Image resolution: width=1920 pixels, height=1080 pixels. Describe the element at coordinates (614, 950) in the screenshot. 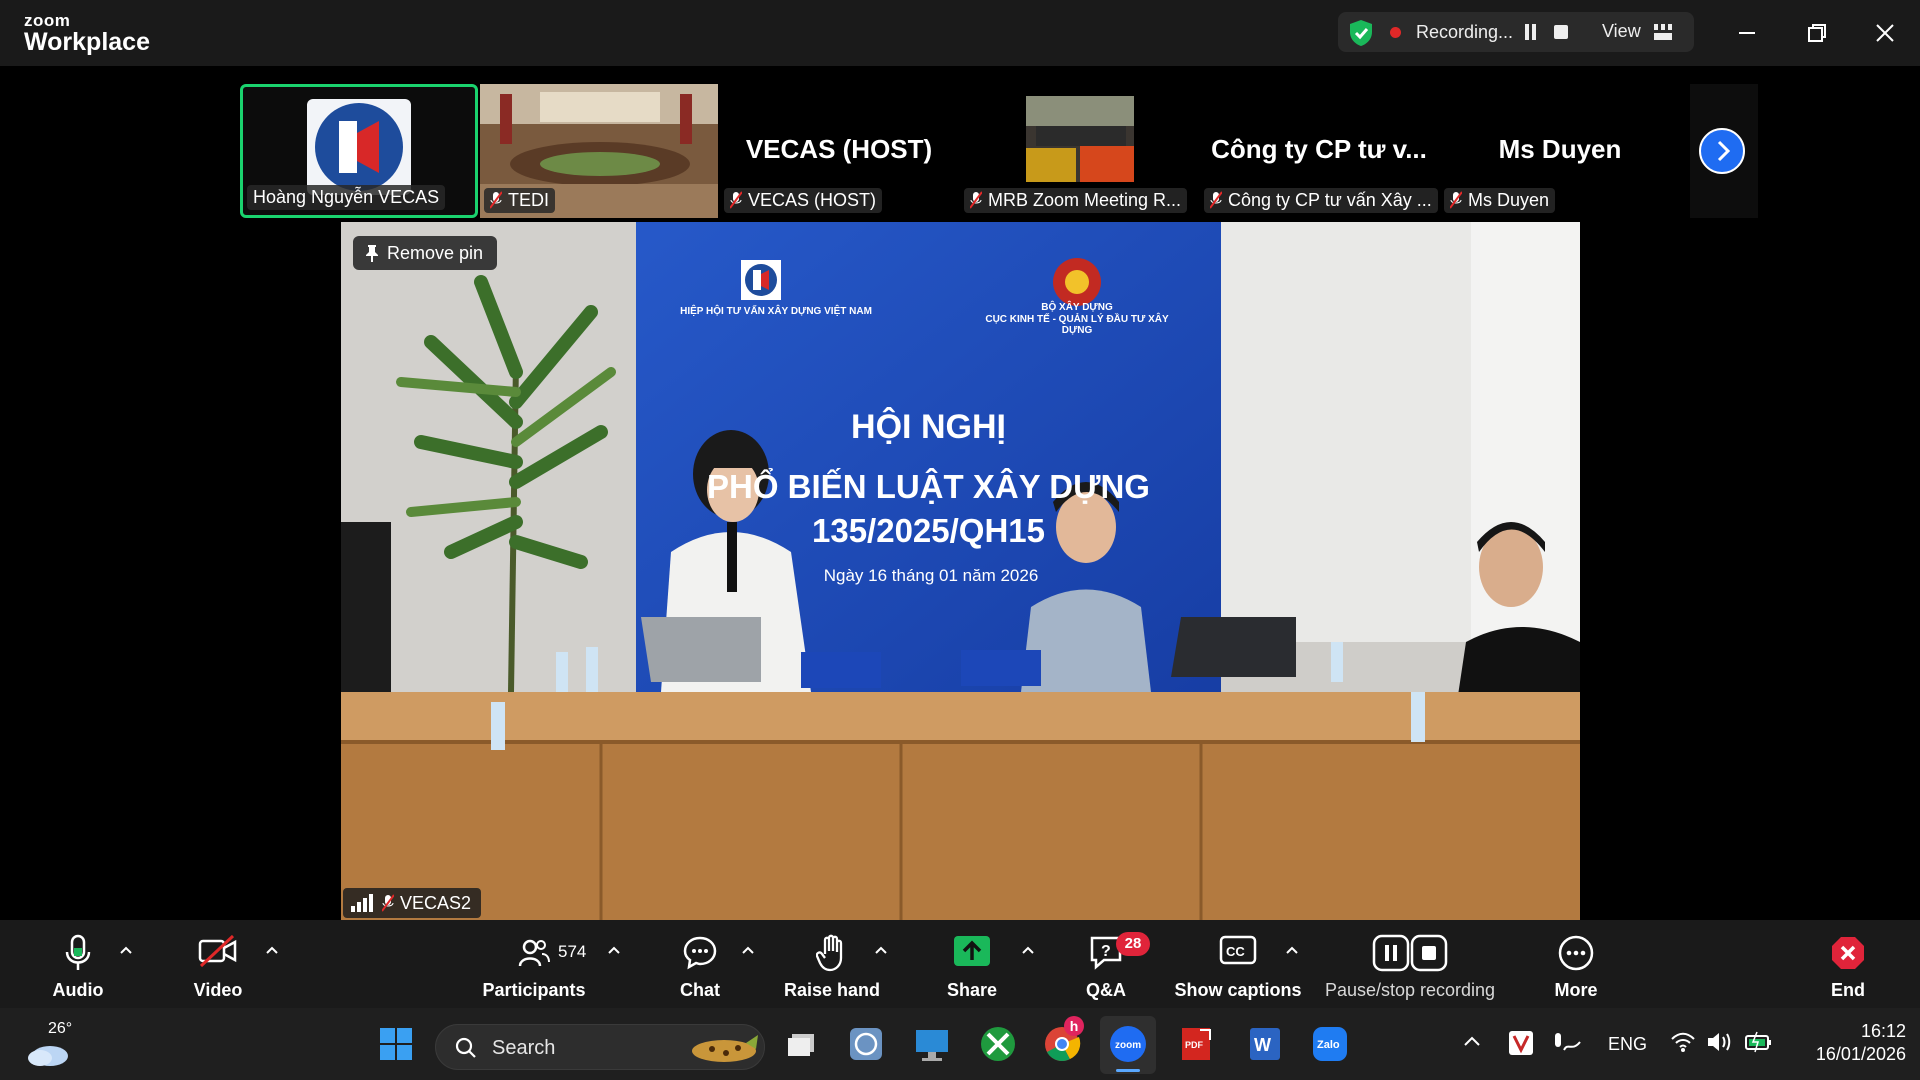

I see `participants-options-caret-icon` at that location.